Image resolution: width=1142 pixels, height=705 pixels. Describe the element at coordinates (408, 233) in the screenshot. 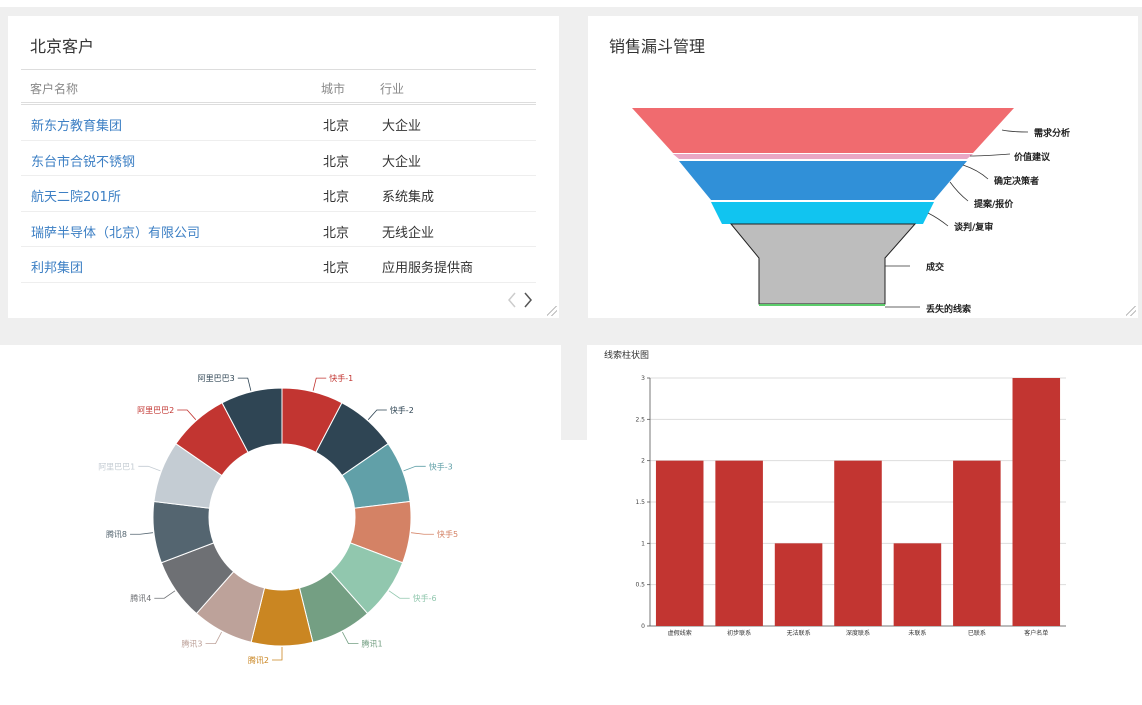

I see `customer-industry: 无线企业` at that location.